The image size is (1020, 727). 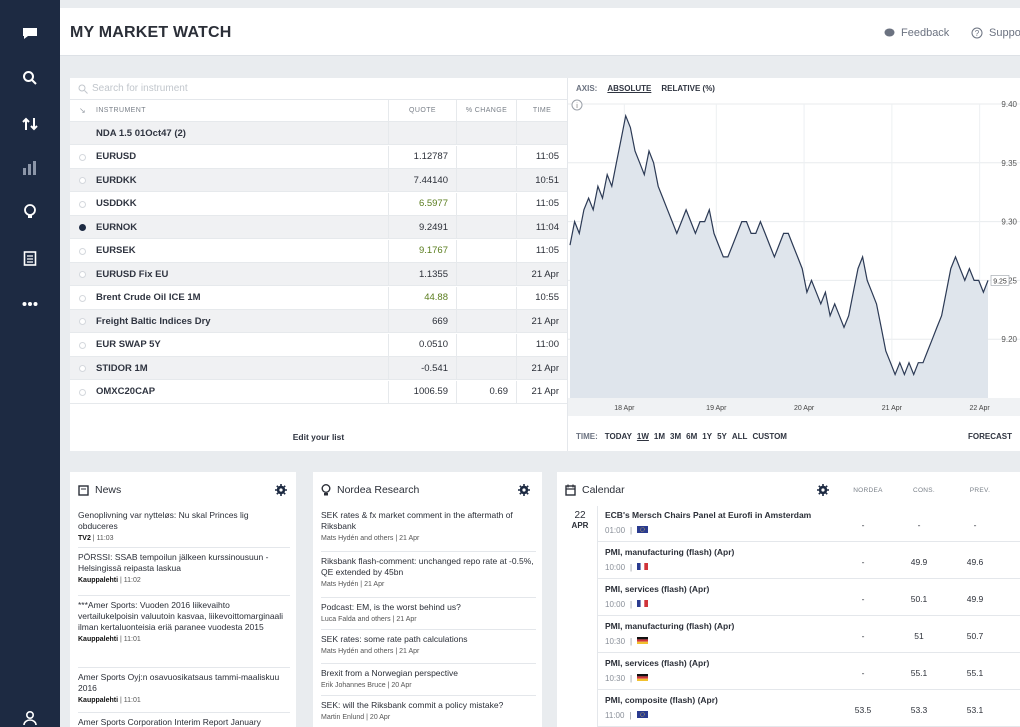 What do you see at coordinates (618, 436) in the screenshot?
I see `range-option-today: TODAY` at bounding box center [618, 436].